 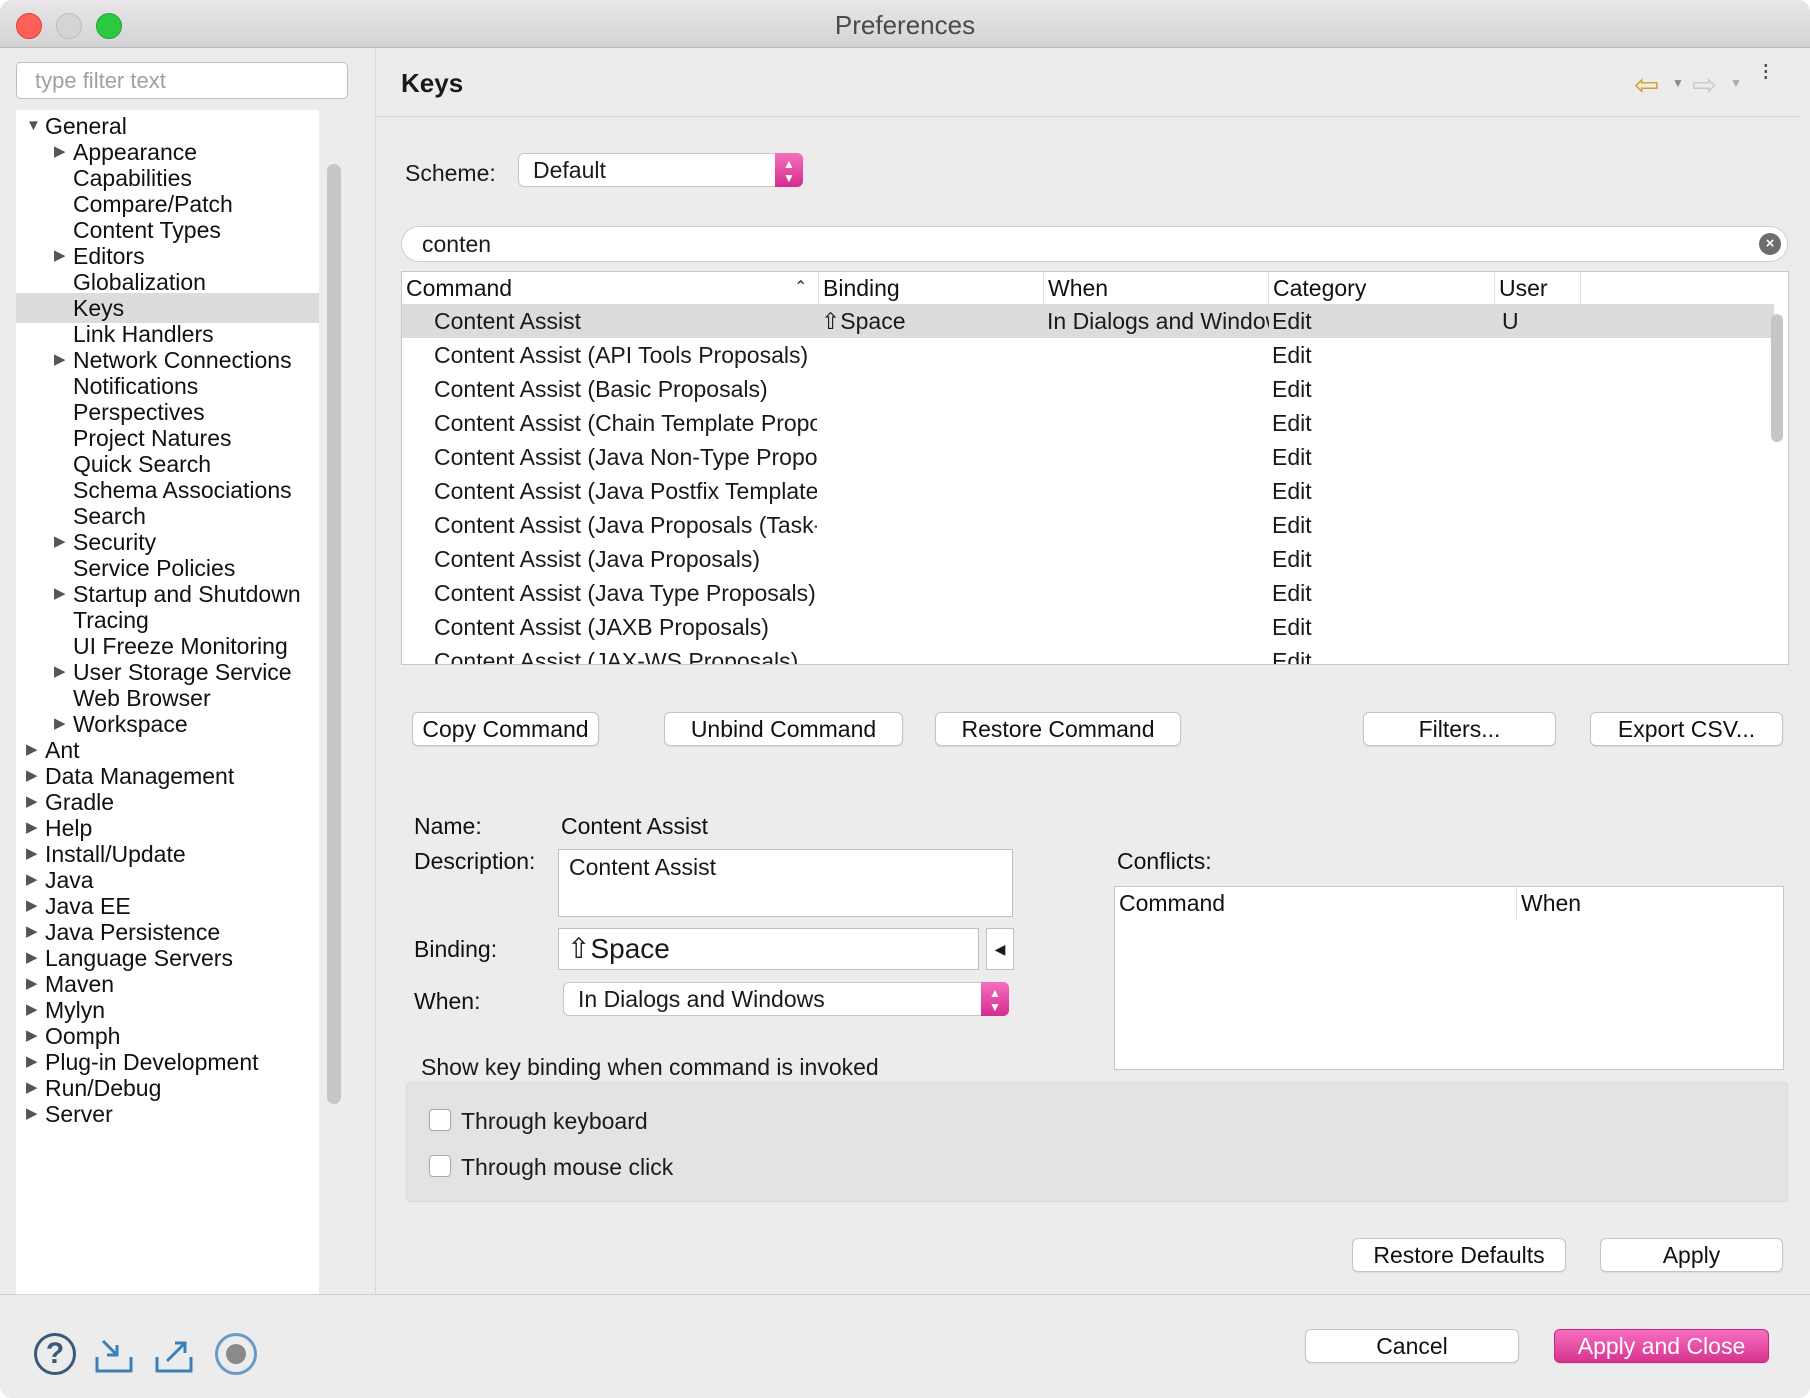 What do you see at coordinates (432, 83) in the screenshot?
I see `page-title: Keys` at bounding box center [432, 83].